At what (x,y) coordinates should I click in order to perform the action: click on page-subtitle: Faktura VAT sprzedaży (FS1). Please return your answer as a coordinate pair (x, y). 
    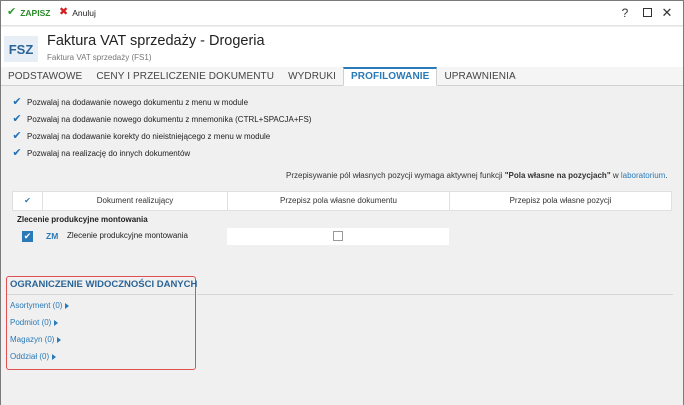
    Looking at the image, I should click on (99, 57).